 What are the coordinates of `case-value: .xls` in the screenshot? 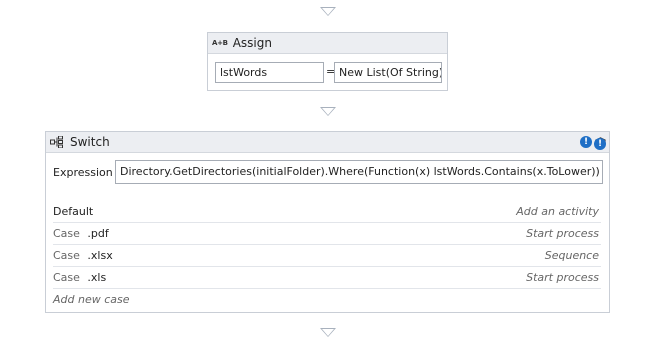 It's located at (97, 277).